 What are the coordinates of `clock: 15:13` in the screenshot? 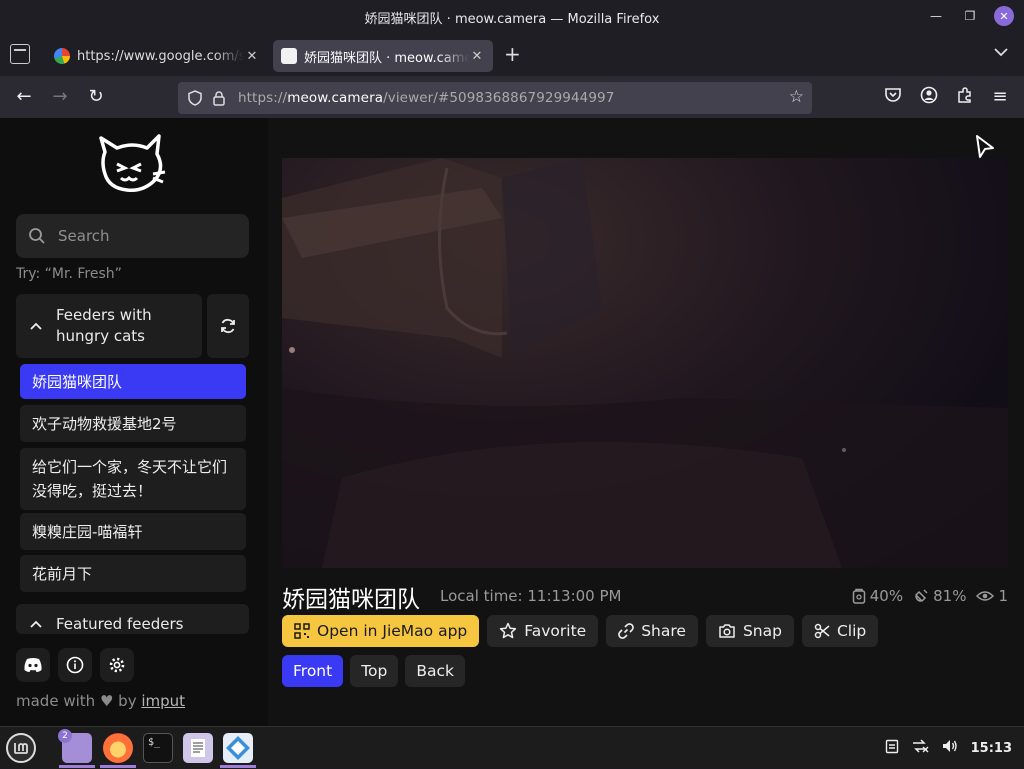 It's located at (991, 748).